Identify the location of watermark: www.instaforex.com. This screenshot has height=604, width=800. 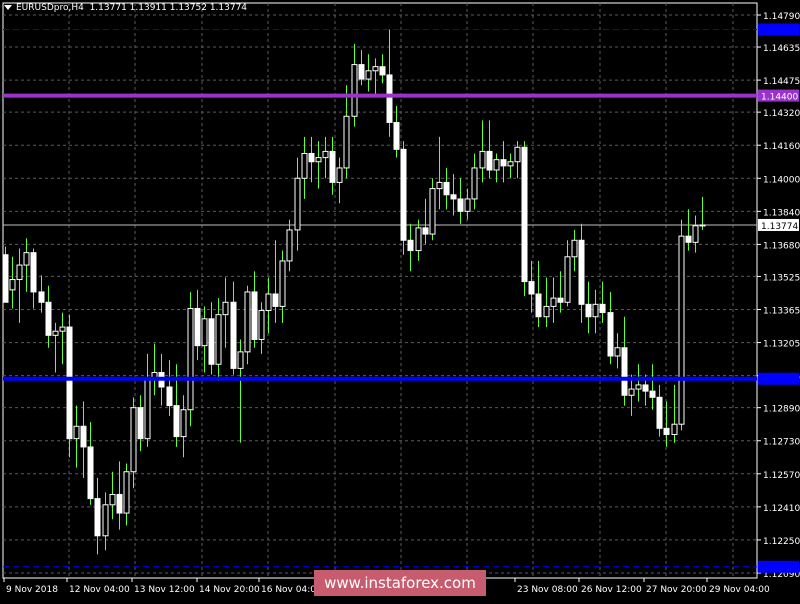
(400, 583).